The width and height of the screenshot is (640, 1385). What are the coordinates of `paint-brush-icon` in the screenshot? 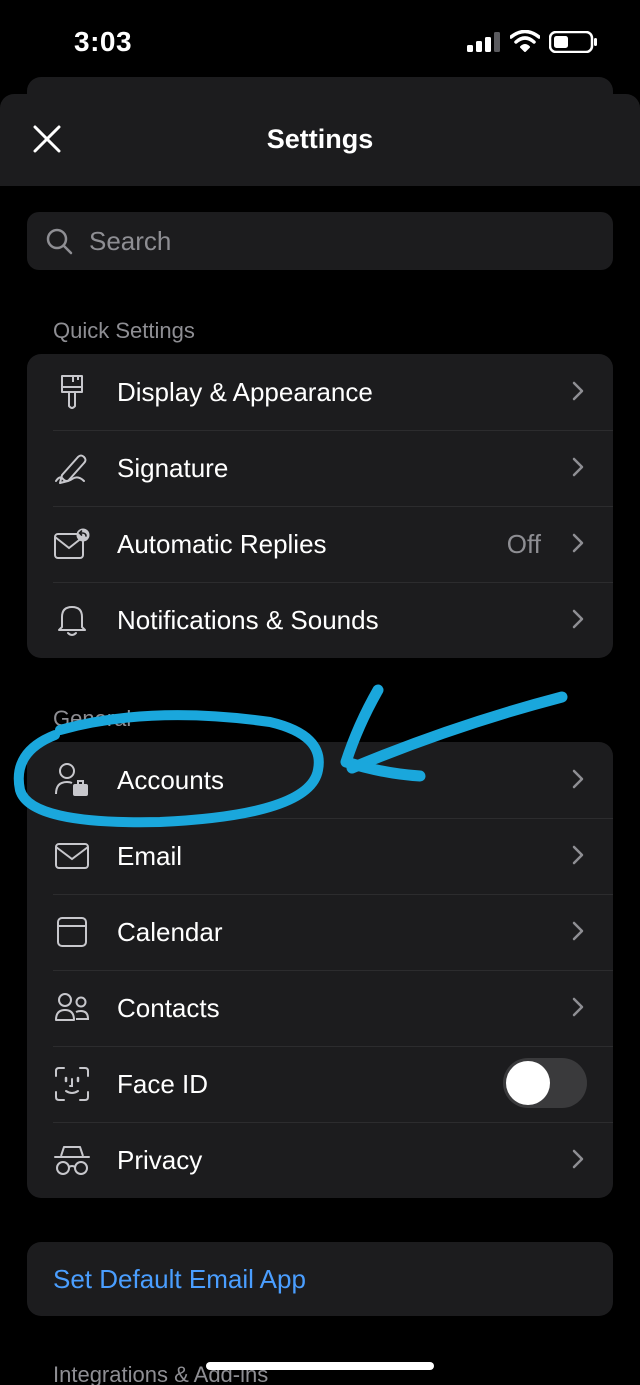 It's located at (72, 392).